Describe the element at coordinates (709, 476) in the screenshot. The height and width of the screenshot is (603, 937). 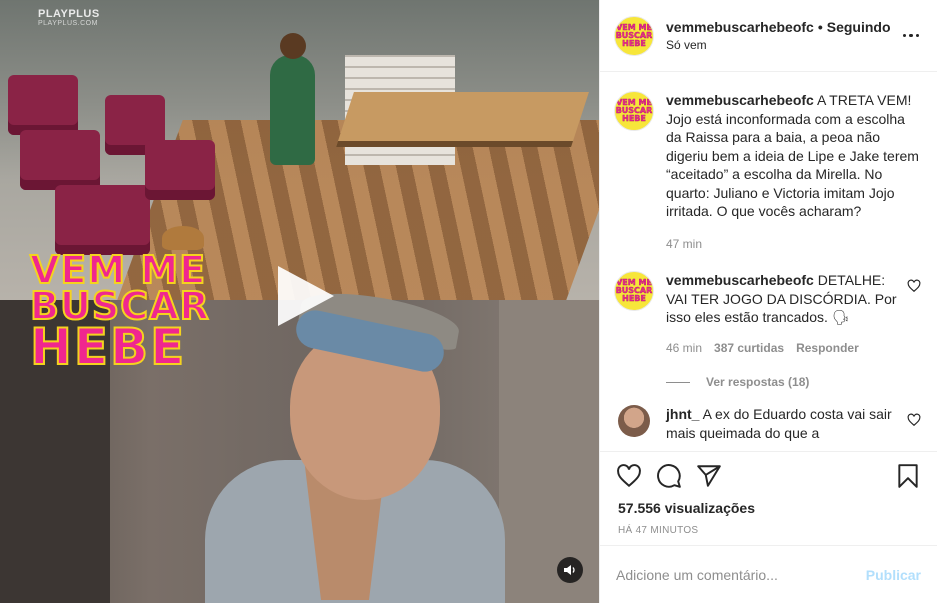
I see `share-icon` at that location.